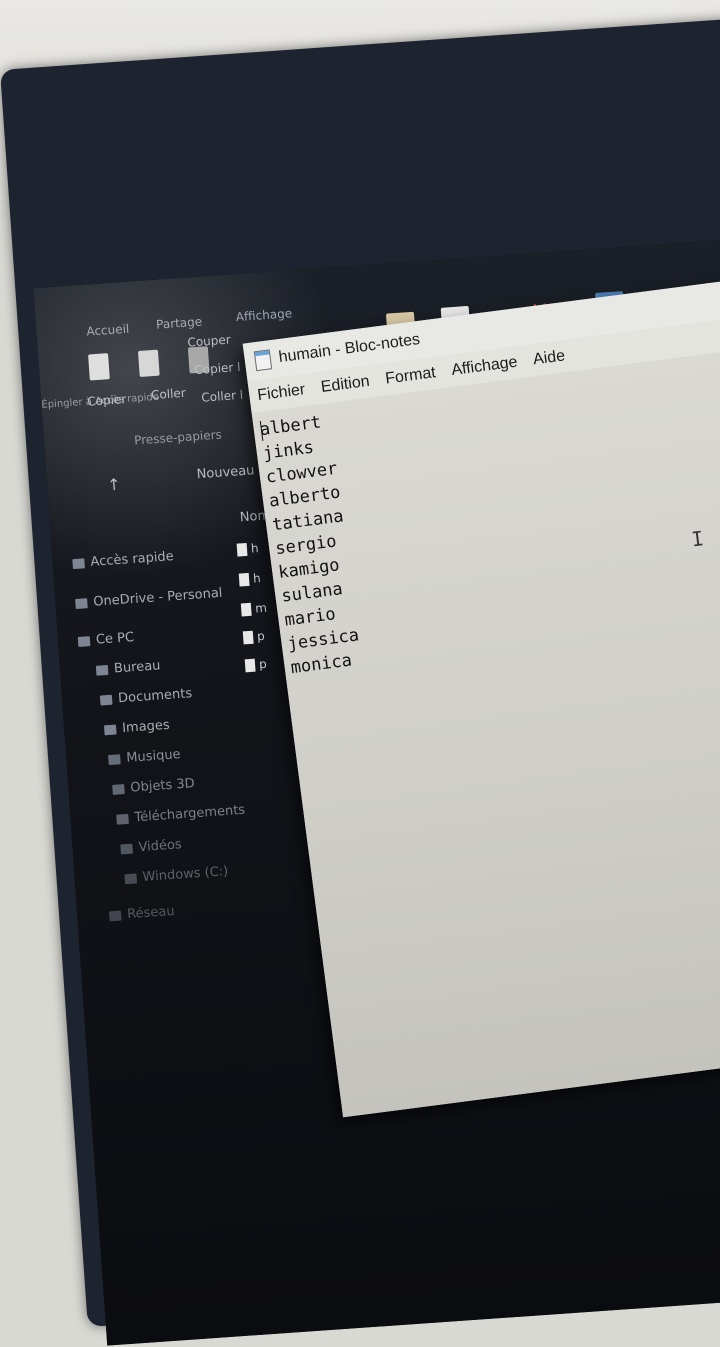 This screenshot has width=720, height=1347. Describe the element at coordinates (118, 789) in the screenshot. I see `cube-icon` at that location.